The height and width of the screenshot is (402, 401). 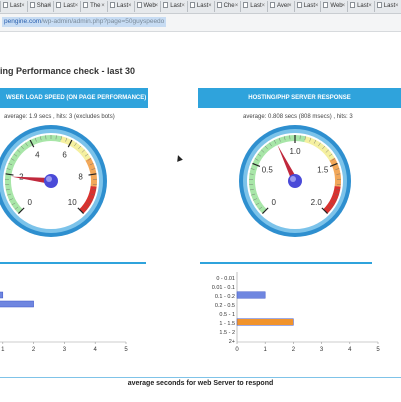 I want to click on gauge-tick-label: 0.5, so click(x=268, y=170).